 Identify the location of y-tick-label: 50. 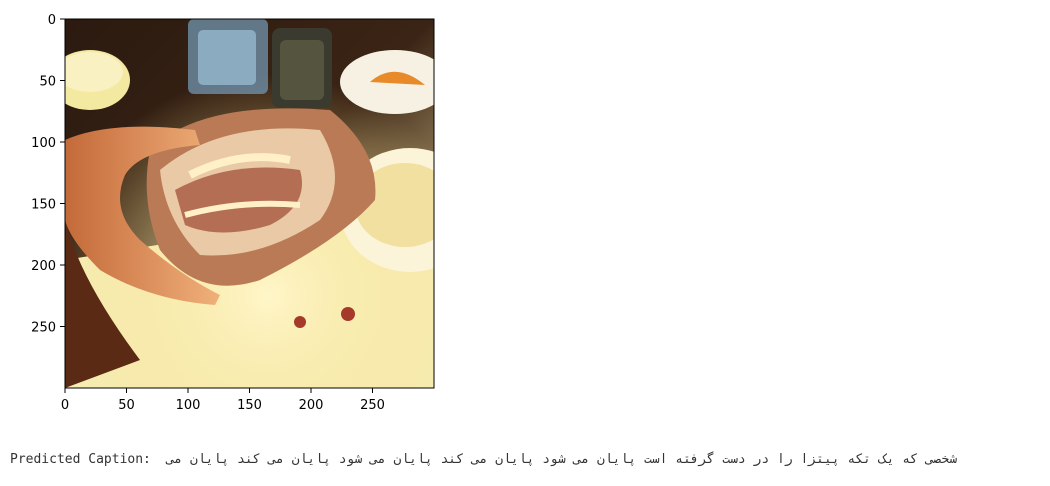
(47, 82).